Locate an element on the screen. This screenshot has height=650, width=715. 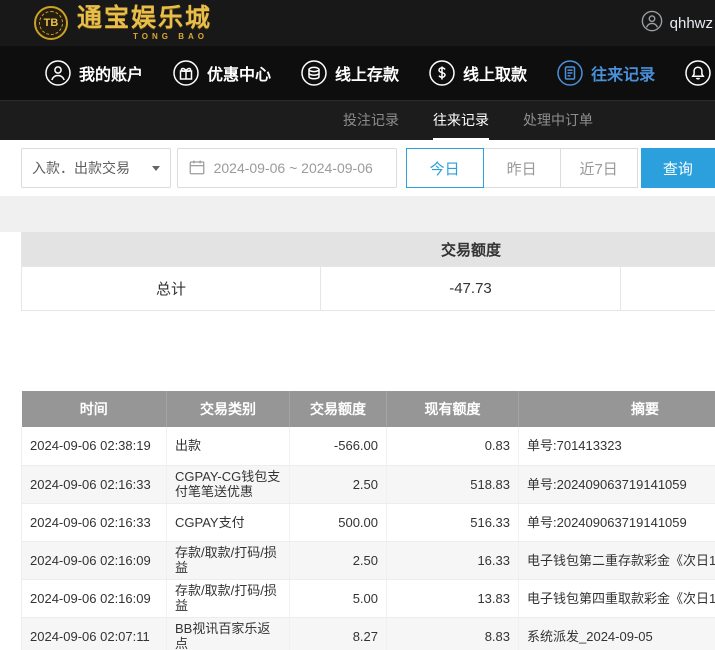
logo-subtitle: TONG BAO is located at coordinates (170, 36).